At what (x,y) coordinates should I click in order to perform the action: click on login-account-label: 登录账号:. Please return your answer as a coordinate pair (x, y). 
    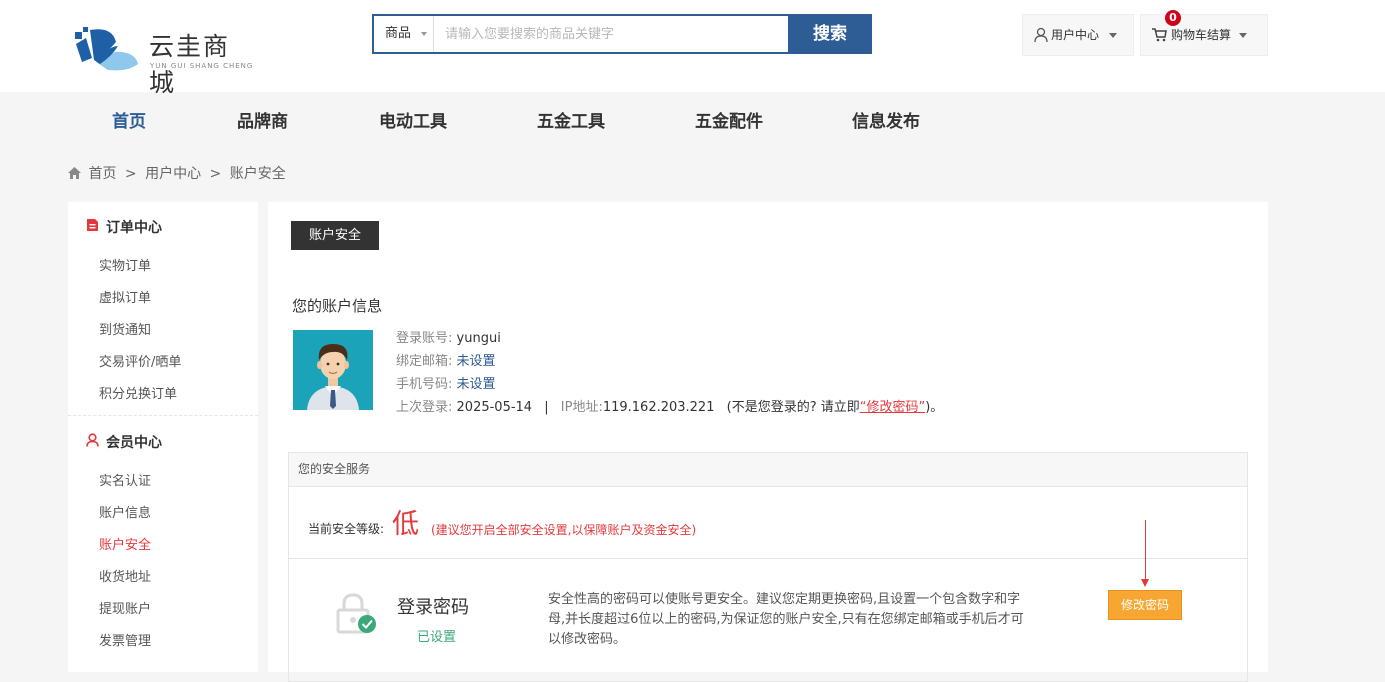
    Looking at the image, I should click on (424, 338).